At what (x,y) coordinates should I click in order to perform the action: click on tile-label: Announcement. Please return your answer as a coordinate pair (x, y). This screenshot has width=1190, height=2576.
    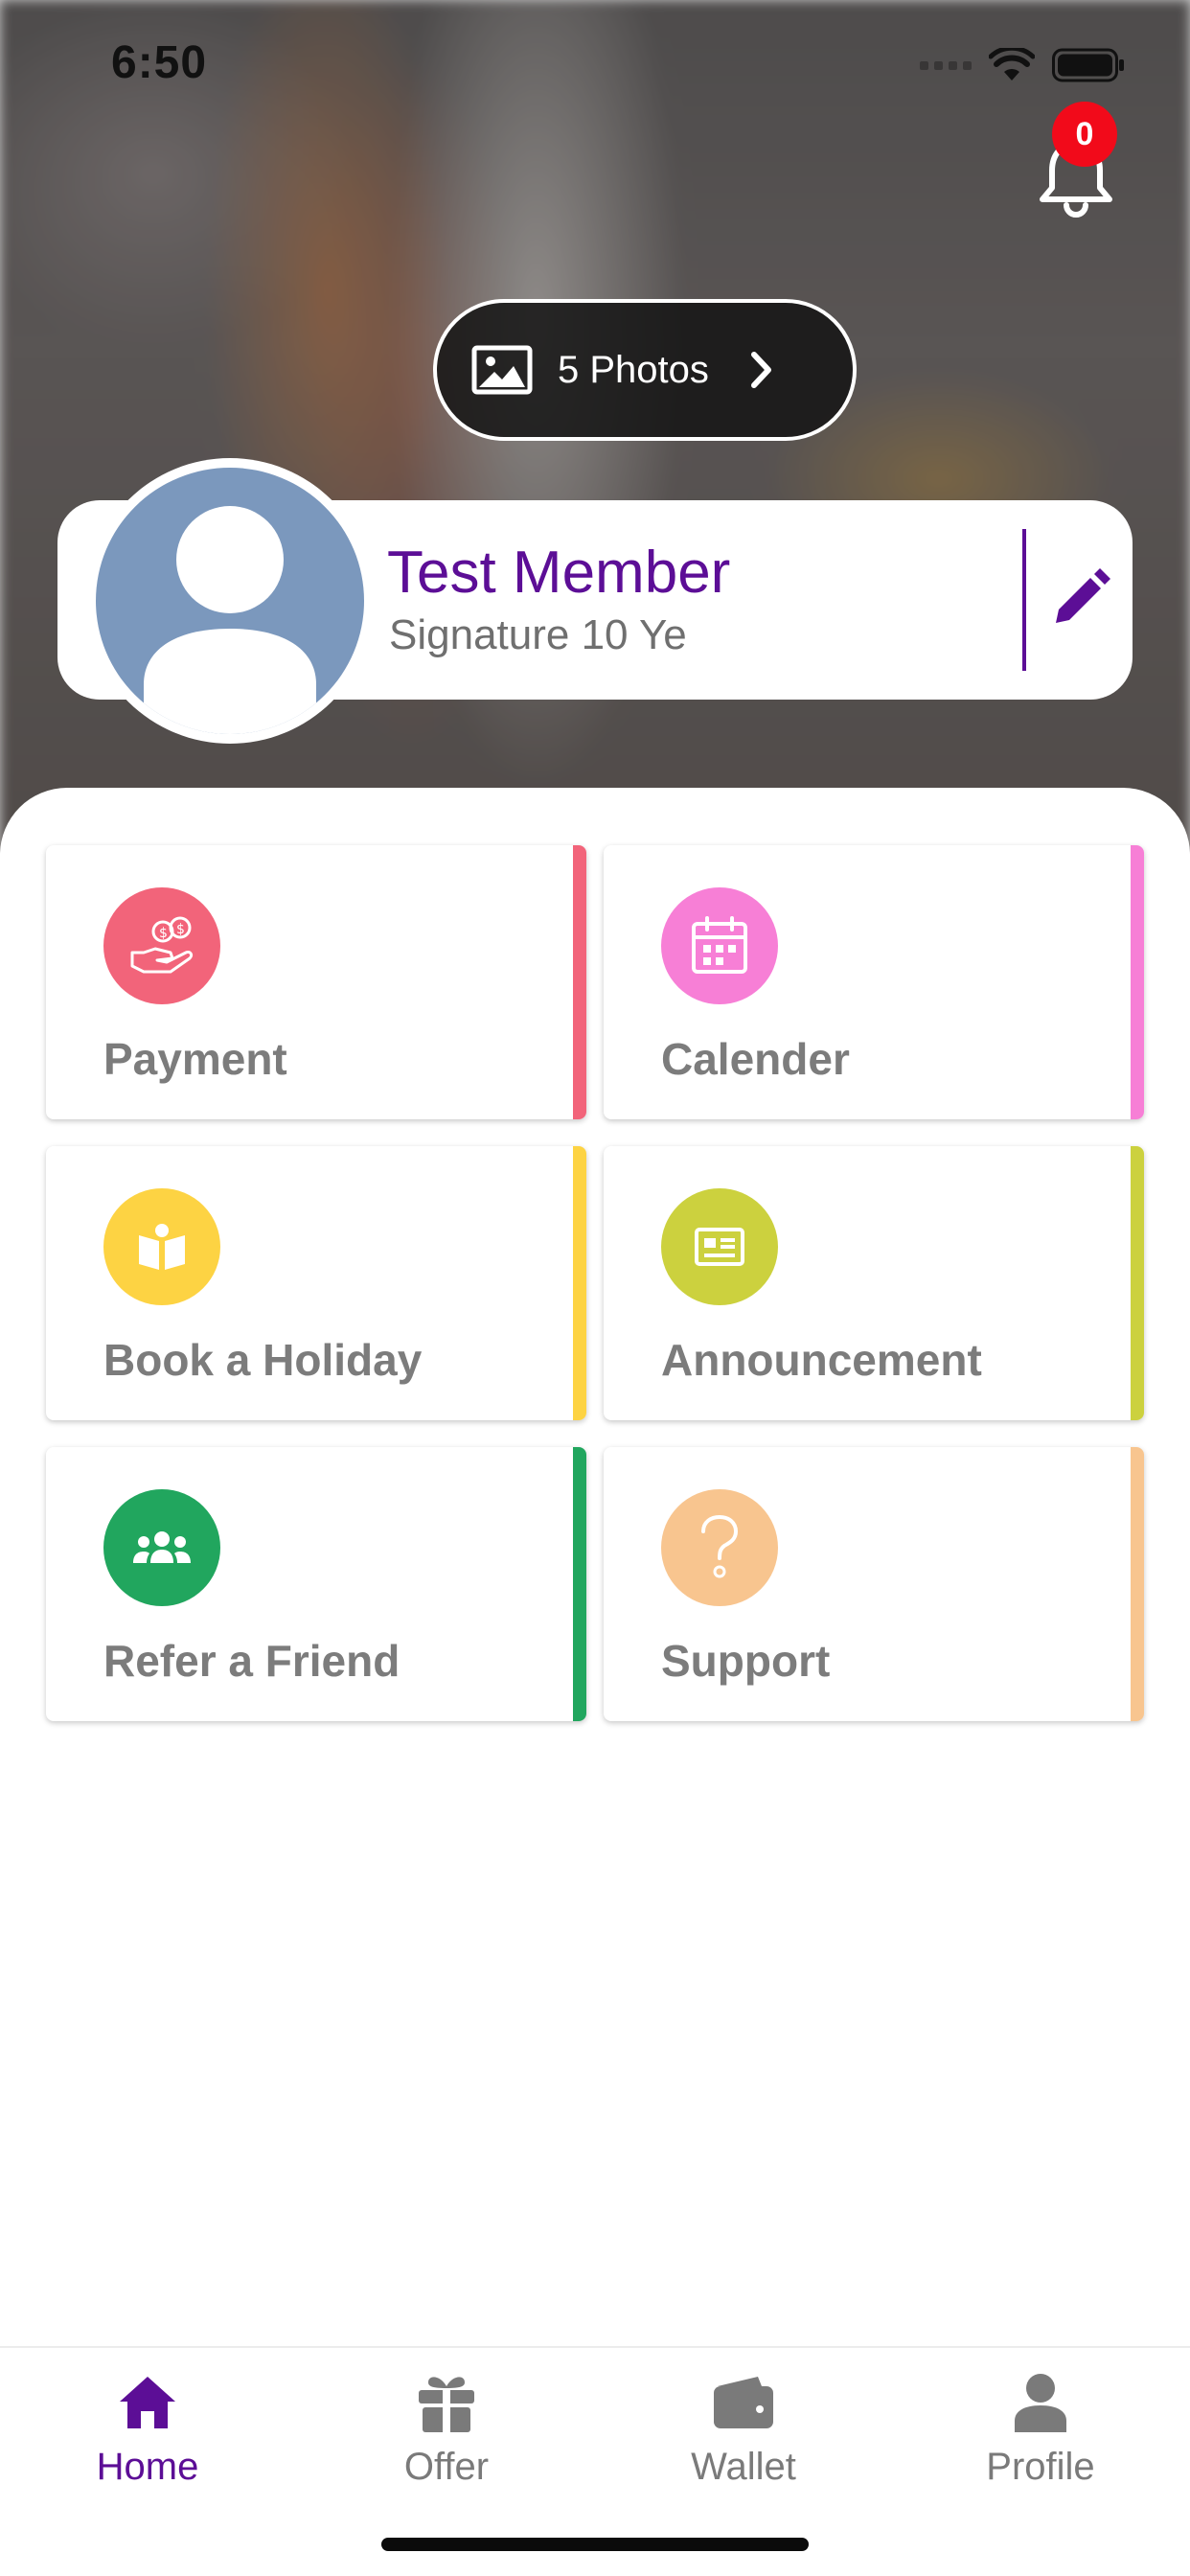
    Looking at the image, I should click on (822, 1360).